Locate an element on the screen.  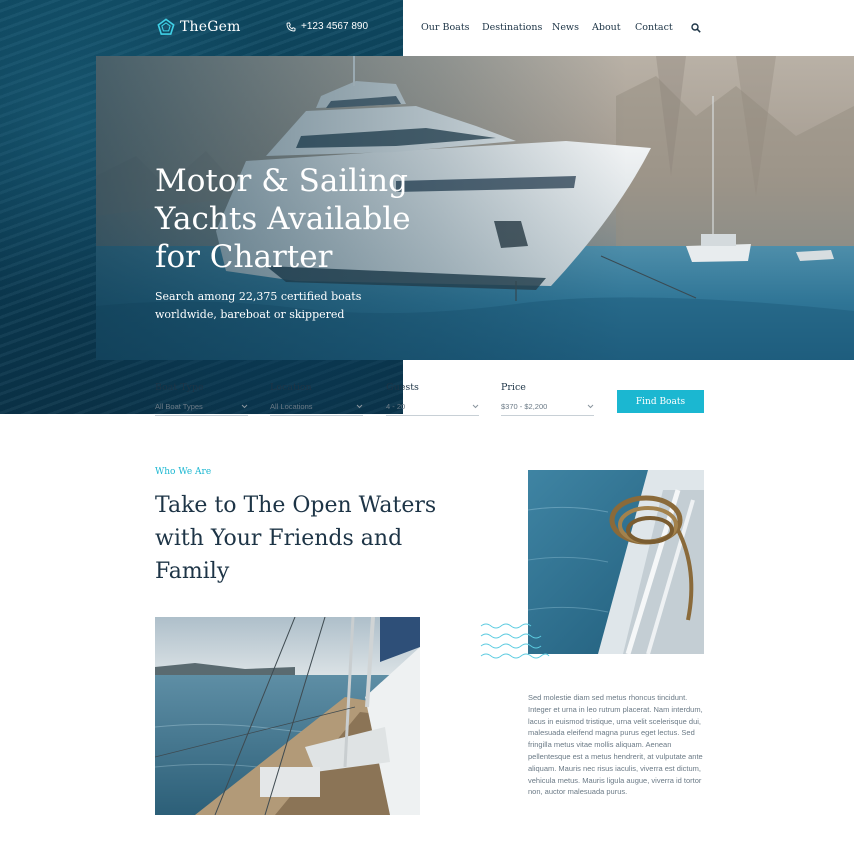
nav-item-about: About is located at coordinates (606, 27).